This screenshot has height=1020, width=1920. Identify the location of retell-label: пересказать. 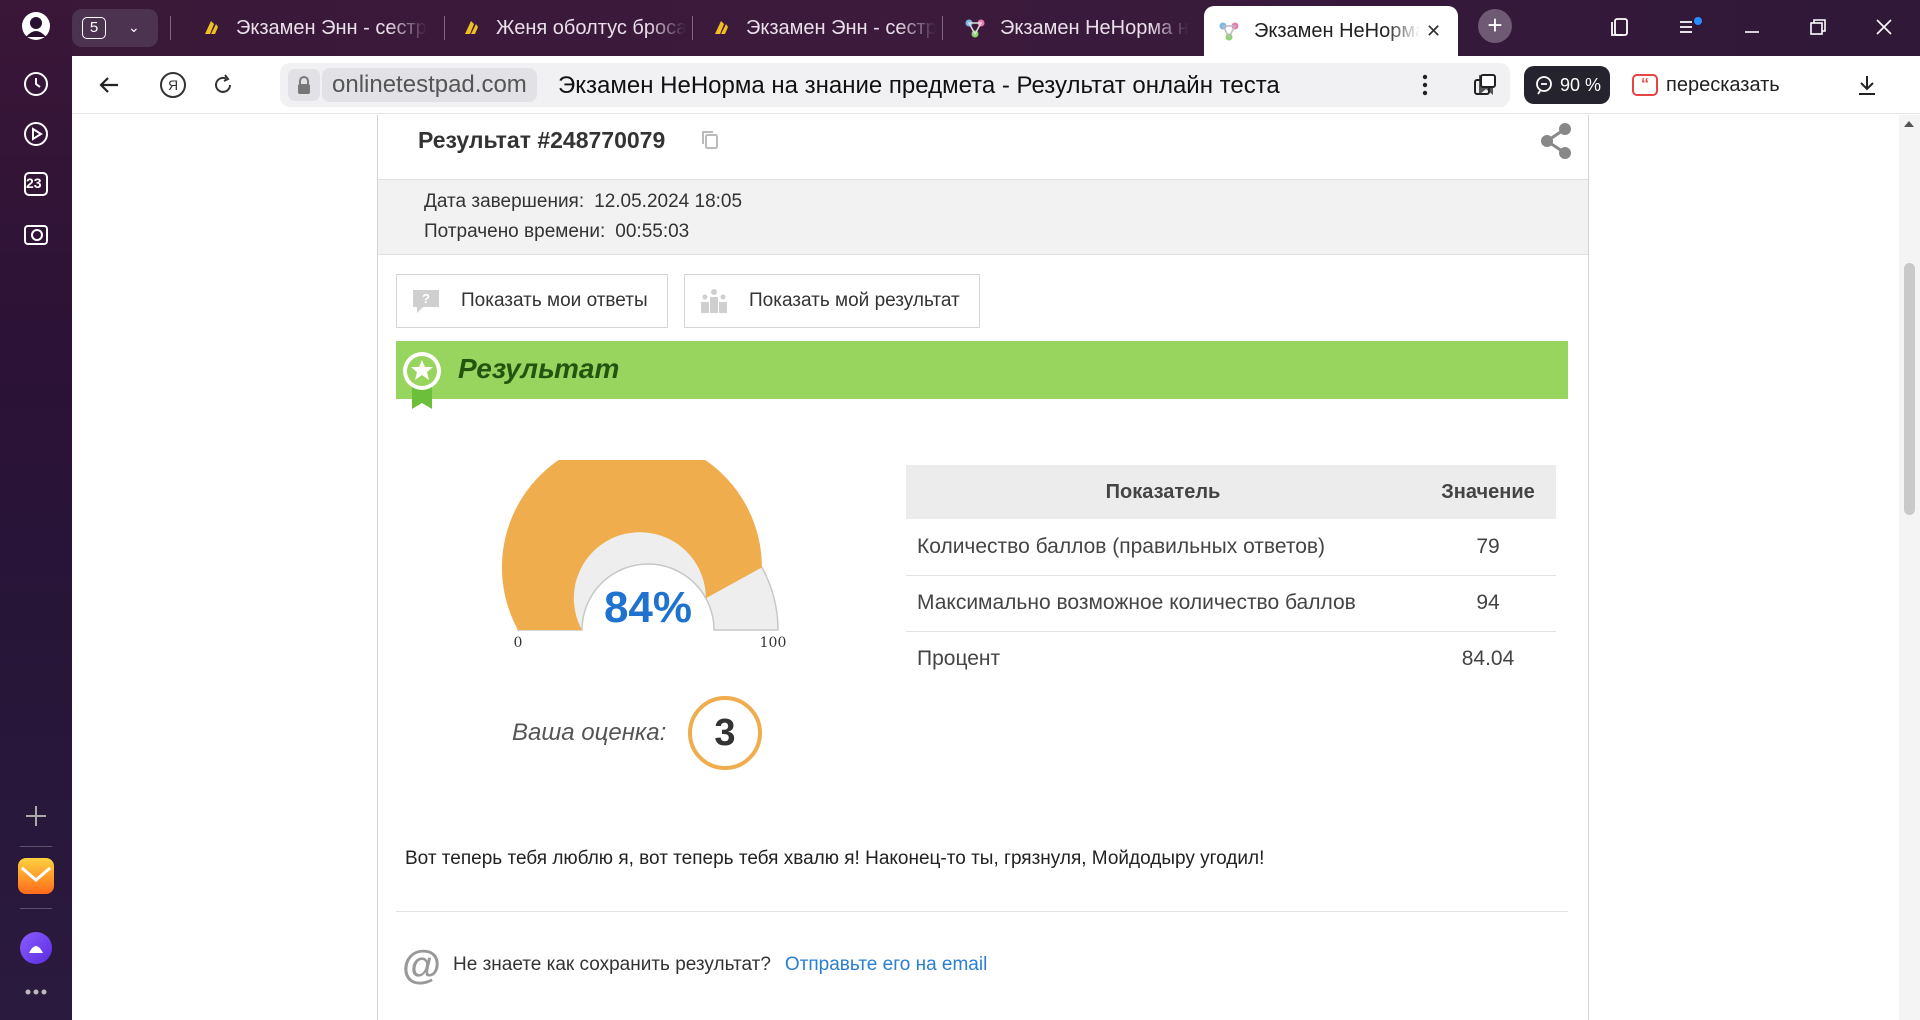
(1723, 84).